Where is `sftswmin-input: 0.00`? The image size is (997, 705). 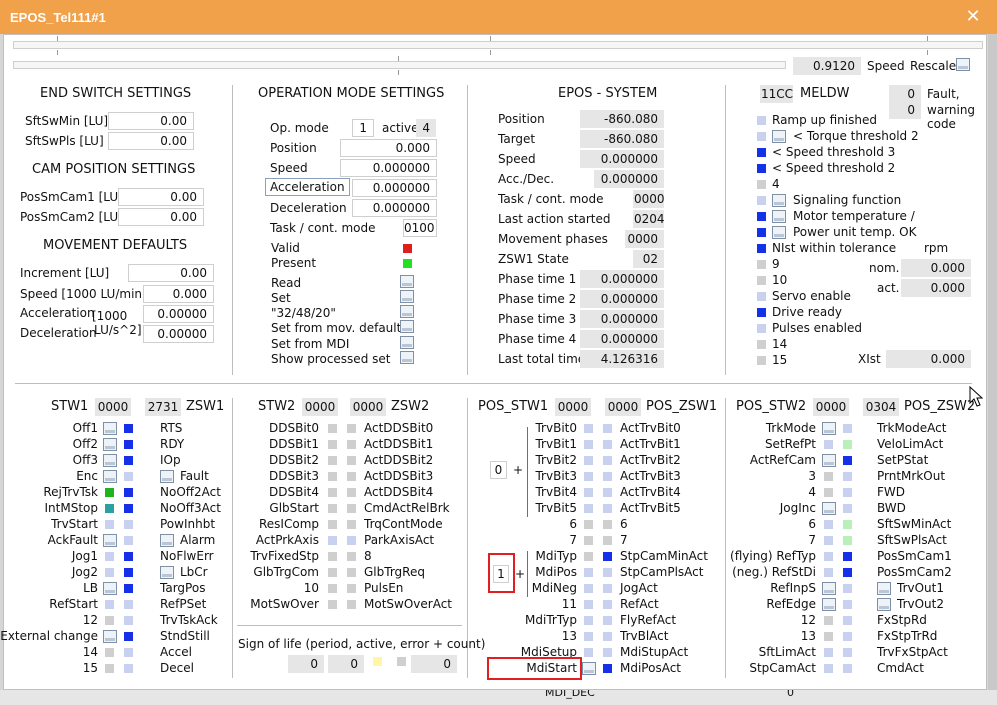
sftswmin-input: 0.00 is located at coordinates (151, 121).